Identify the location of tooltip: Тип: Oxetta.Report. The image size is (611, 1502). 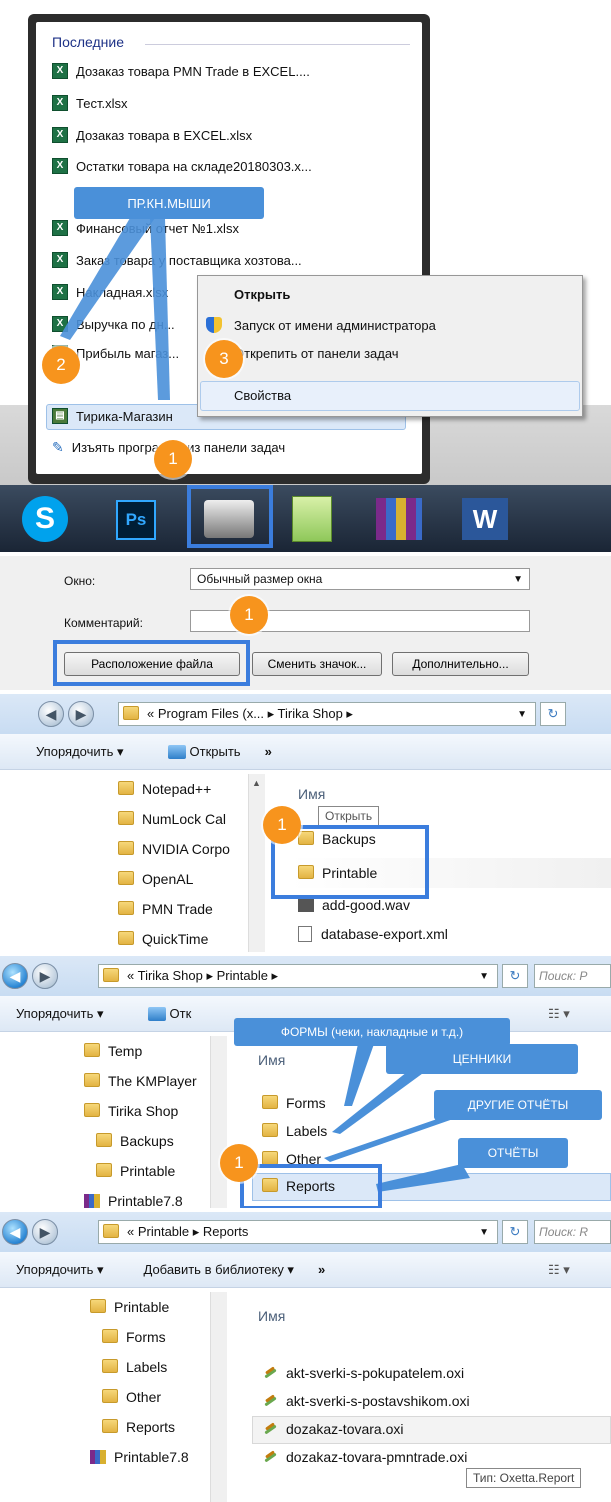
(524, 1478).